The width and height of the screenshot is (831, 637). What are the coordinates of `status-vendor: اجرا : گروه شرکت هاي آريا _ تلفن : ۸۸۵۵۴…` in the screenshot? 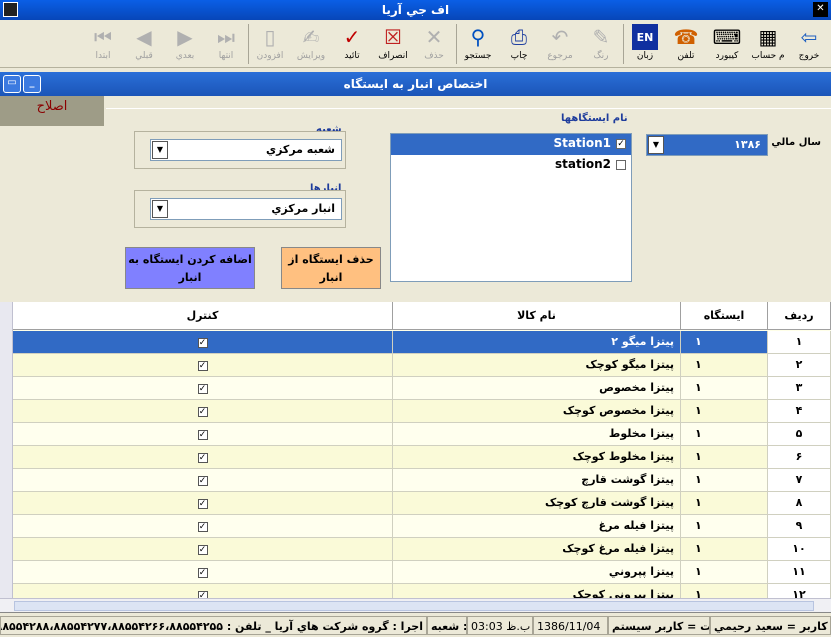 It's located at (213, 625).